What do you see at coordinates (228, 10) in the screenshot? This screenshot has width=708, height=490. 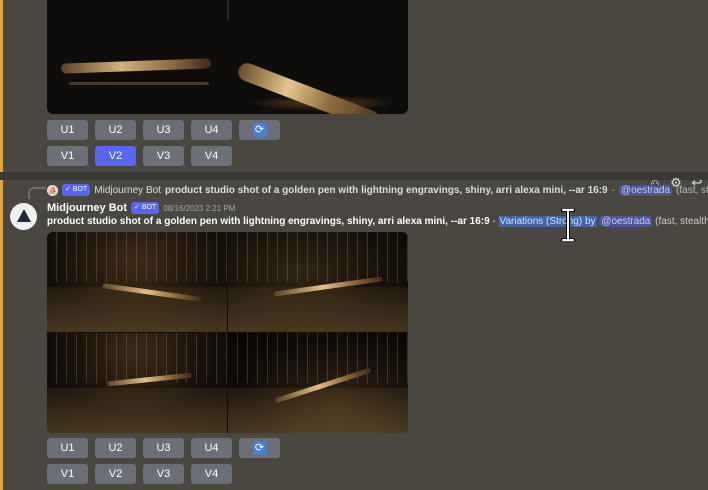 I see `grid-divider` at bounding box center [228, 10].